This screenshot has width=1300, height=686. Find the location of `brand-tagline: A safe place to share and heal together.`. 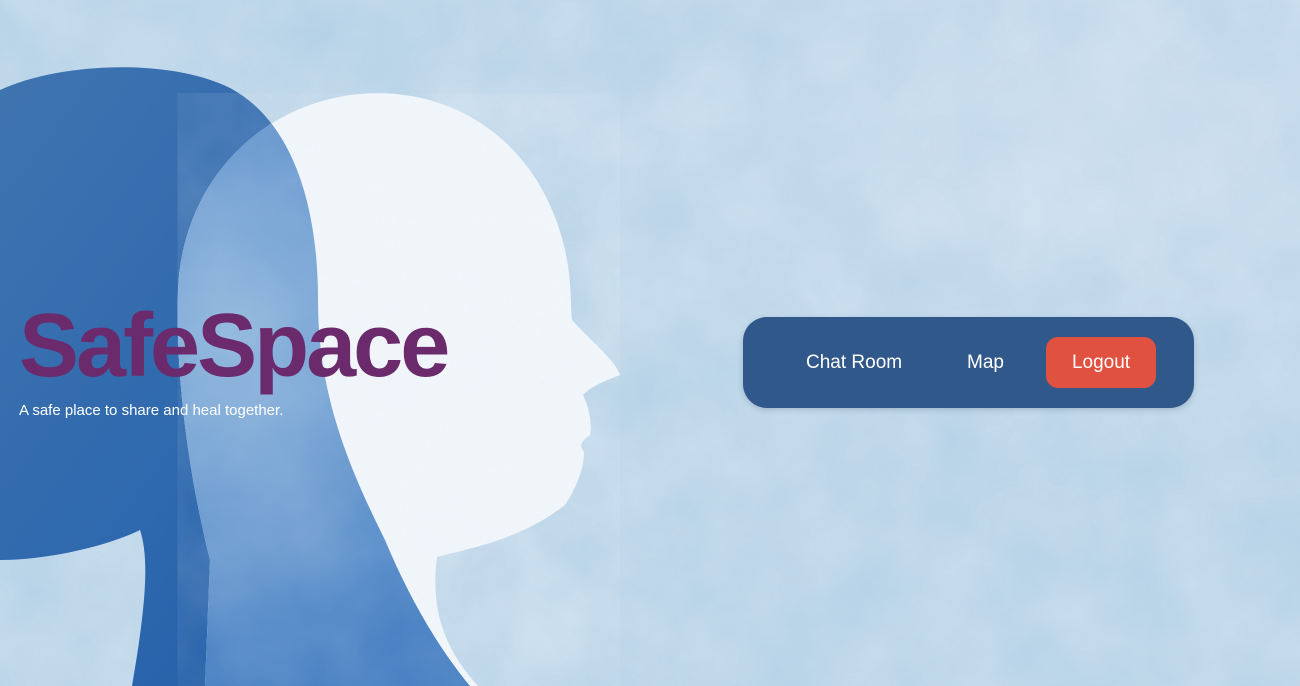

brand-tagline: A safe place to share and heal together. is located at coordinates (151, 410).